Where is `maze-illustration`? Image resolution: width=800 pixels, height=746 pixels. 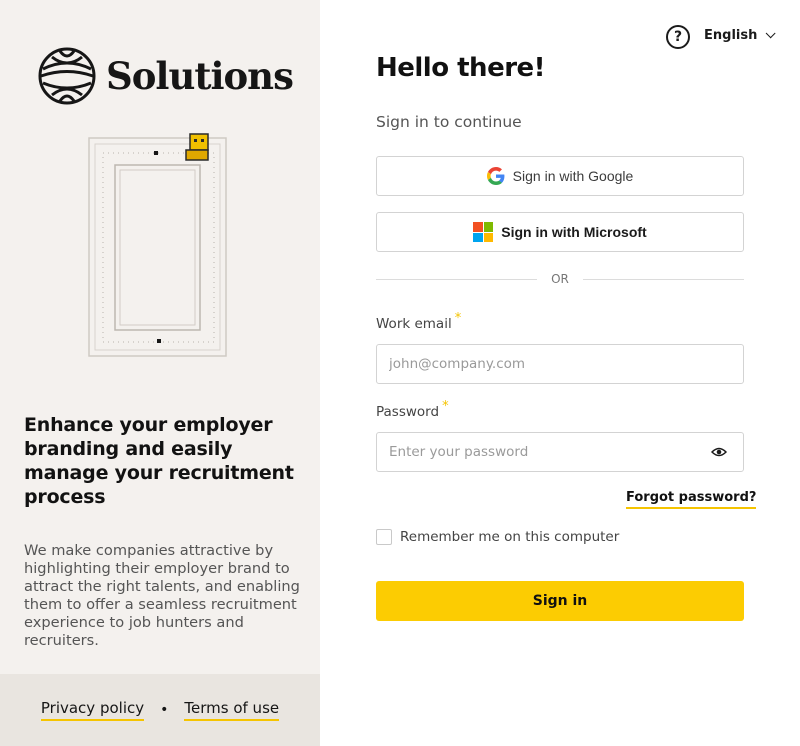 maze-illustration is located at coordinates (157, 245).